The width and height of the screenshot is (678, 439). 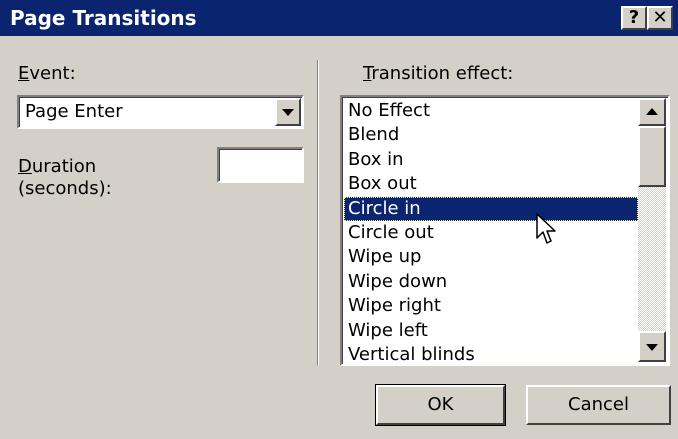 What do you see at coordinates (491, 257) in the screenshot?
I see `list-item: Wipe up` at bounding box center [491, 257].